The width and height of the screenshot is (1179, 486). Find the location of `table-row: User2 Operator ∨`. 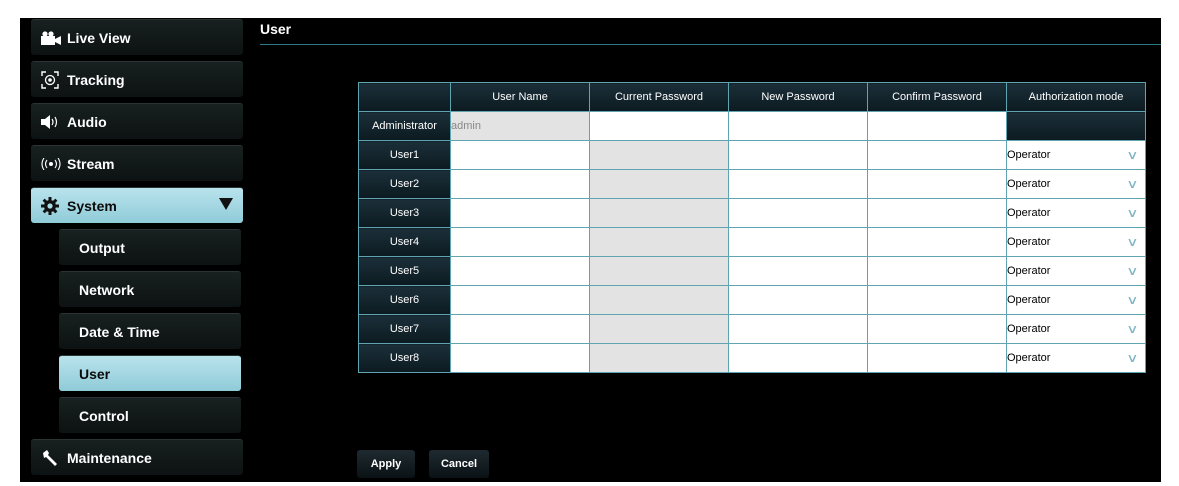

table-row: User2 Operator ∨ is located at coordinates (752, 184).